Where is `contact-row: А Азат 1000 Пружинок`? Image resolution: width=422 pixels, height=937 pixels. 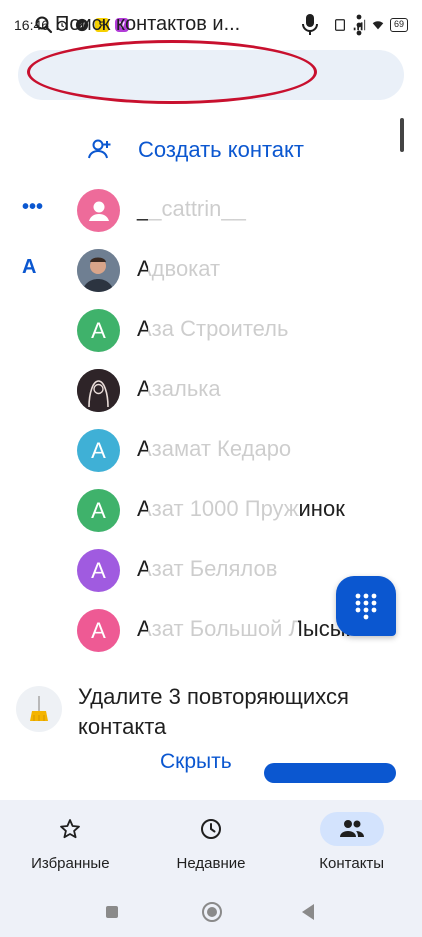
contact-row: А Азат 1000 Пружинок is located at coordinates (211, 510).